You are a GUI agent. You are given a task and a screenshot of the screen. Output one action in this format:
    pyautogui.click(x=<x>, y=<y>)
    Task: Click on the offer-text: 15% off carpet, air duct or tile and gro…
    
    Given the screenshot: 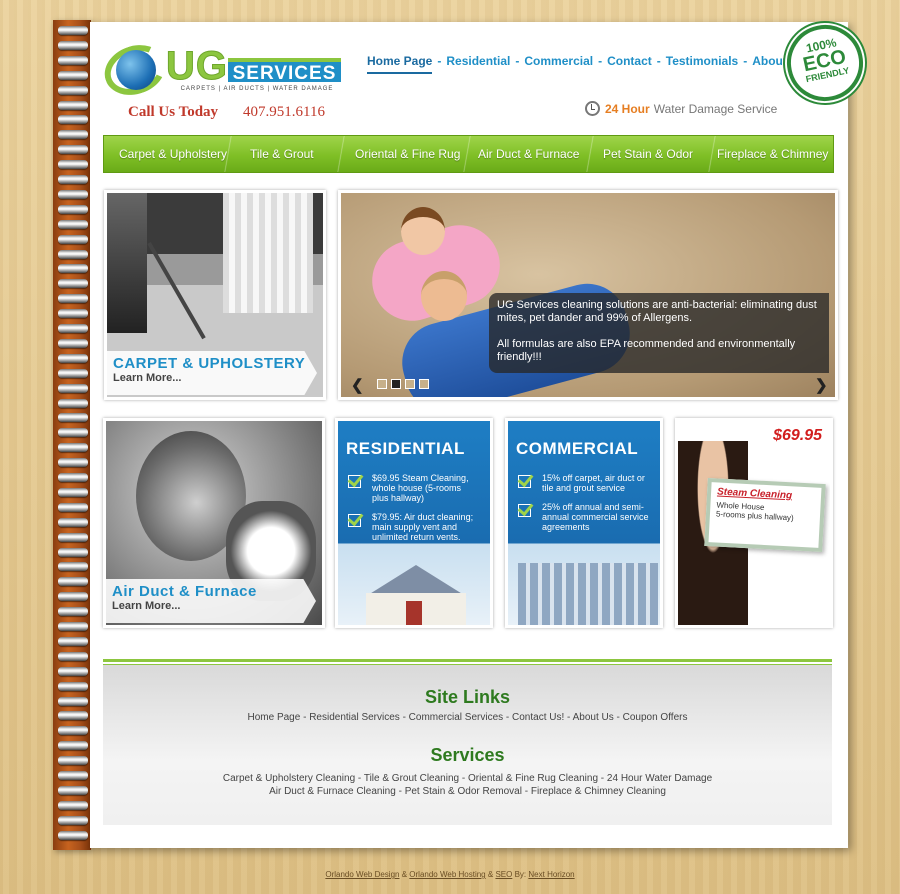 What is the action you would take?
    pyautogui.click(x=593, y=483)
    